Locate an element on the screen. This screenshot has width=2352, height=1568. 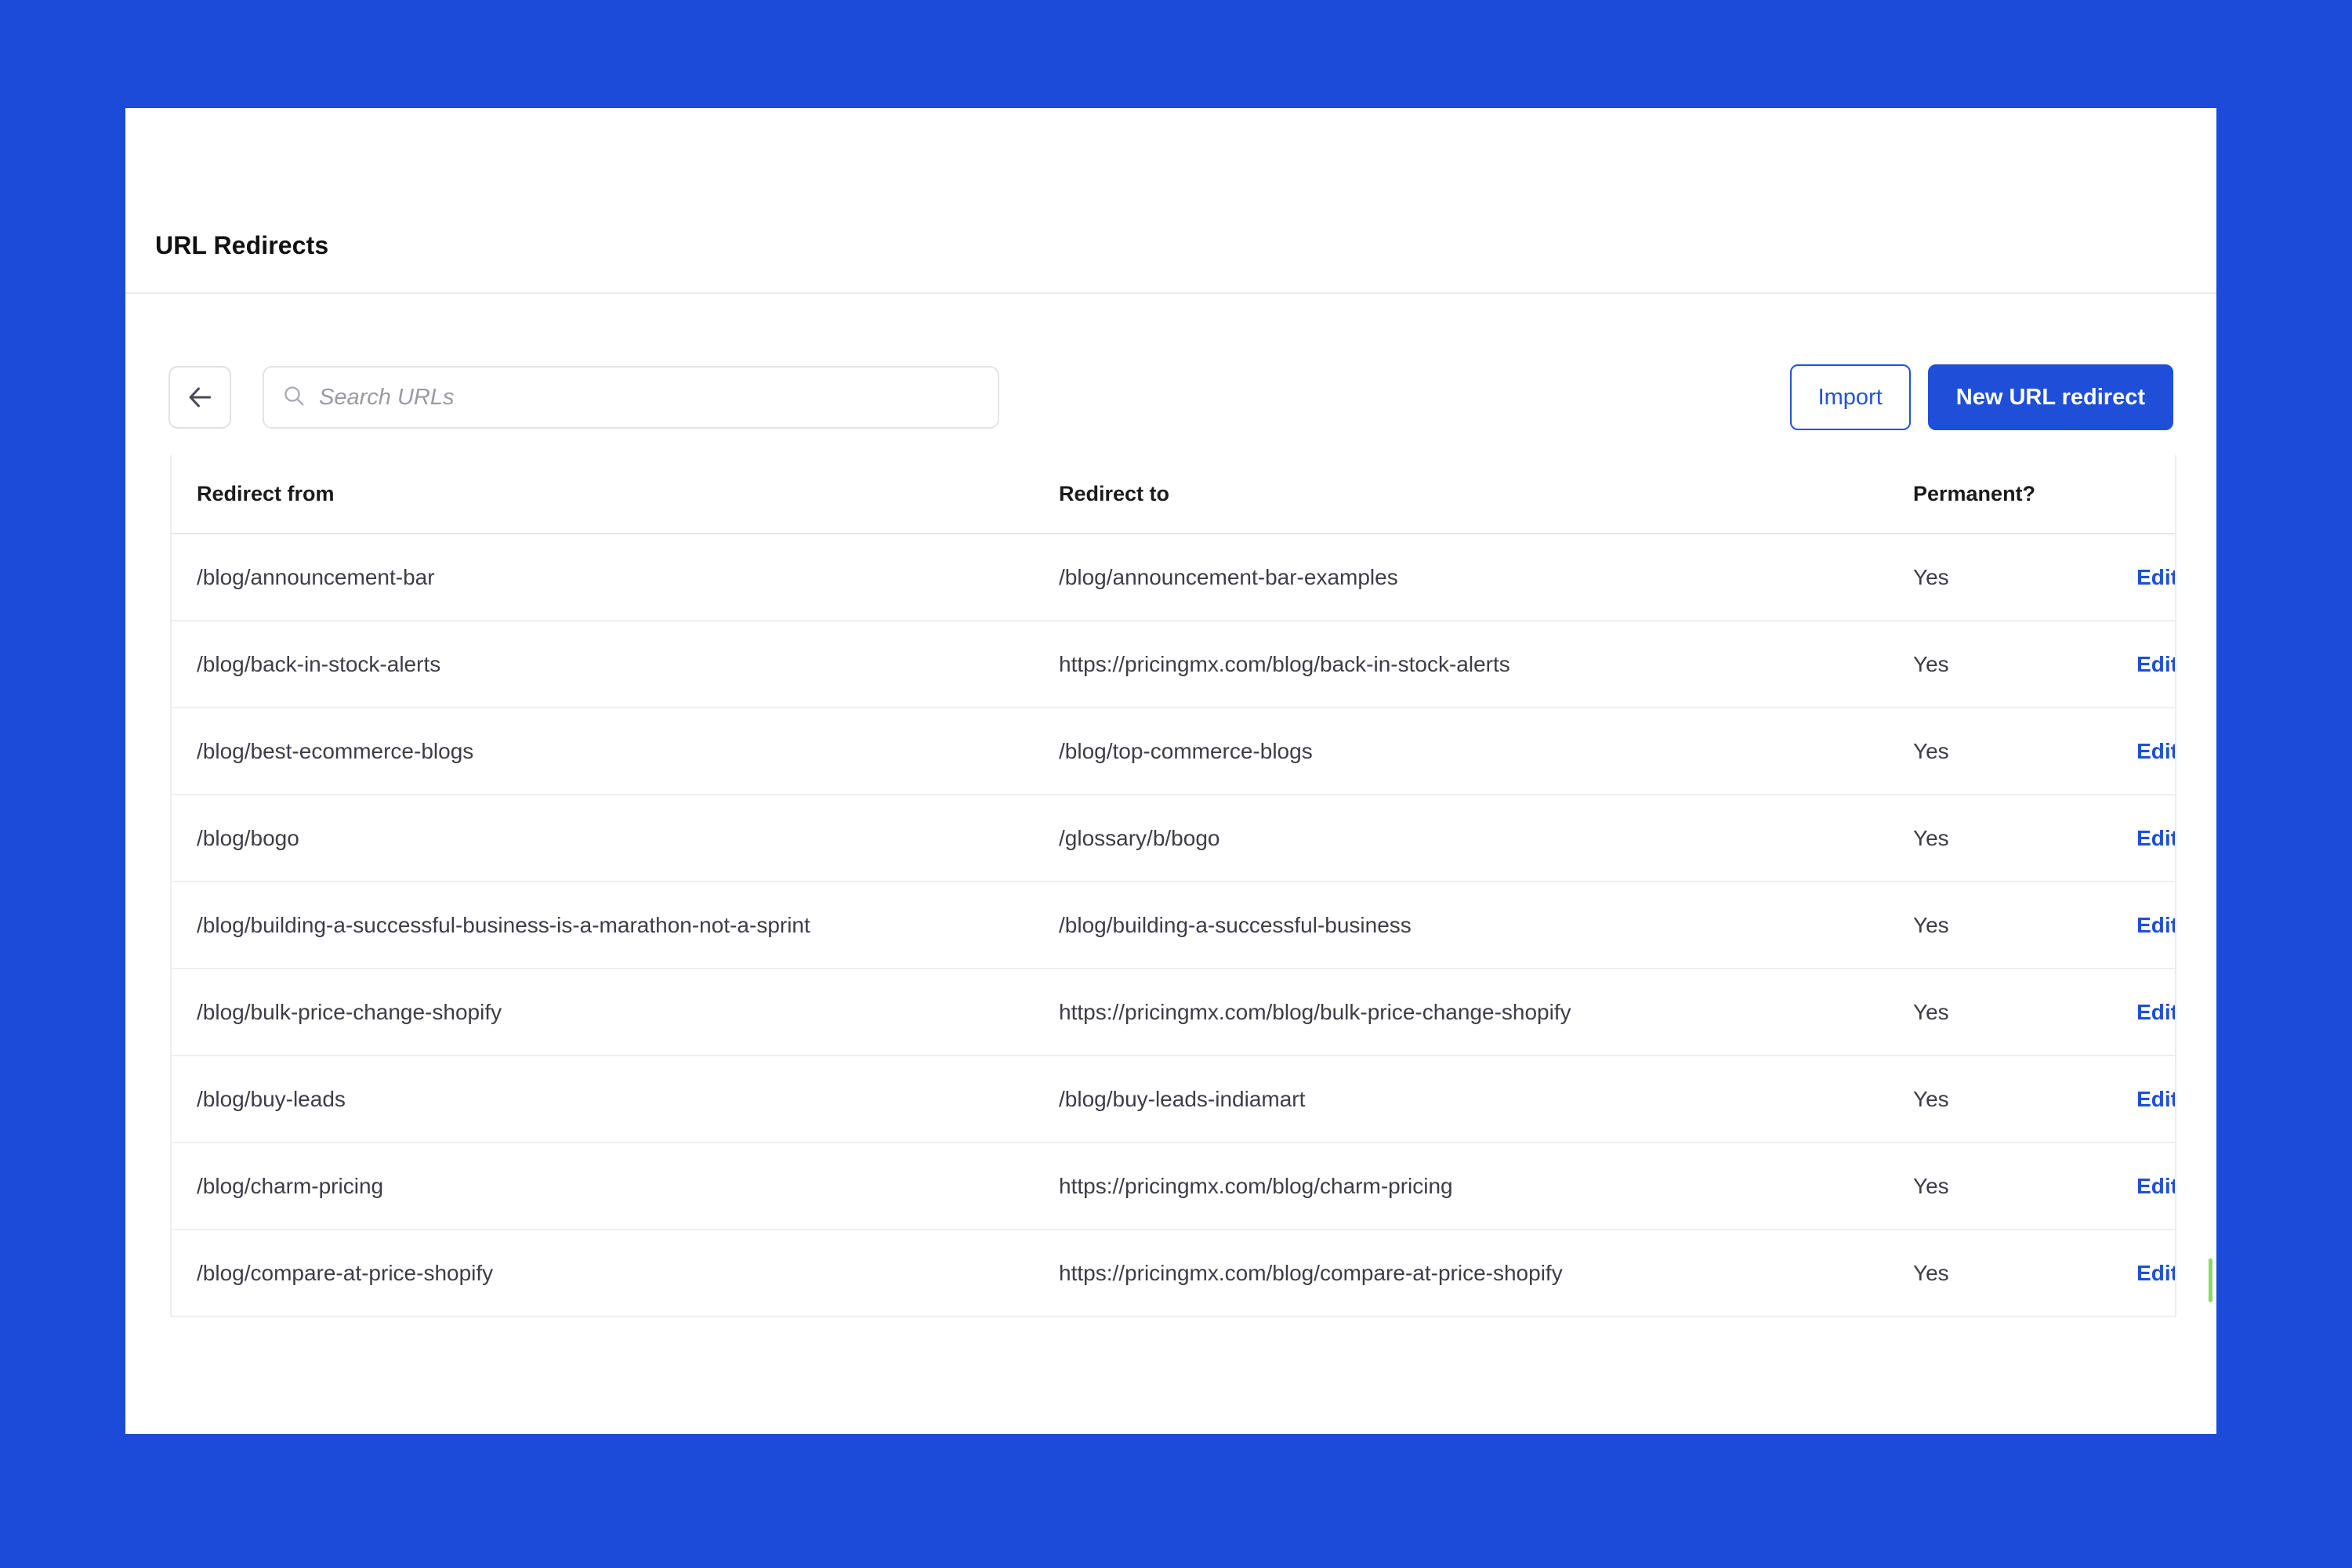
cell-redirect-from: /blog/charm-pricing is located at coordinates (603, 1186).